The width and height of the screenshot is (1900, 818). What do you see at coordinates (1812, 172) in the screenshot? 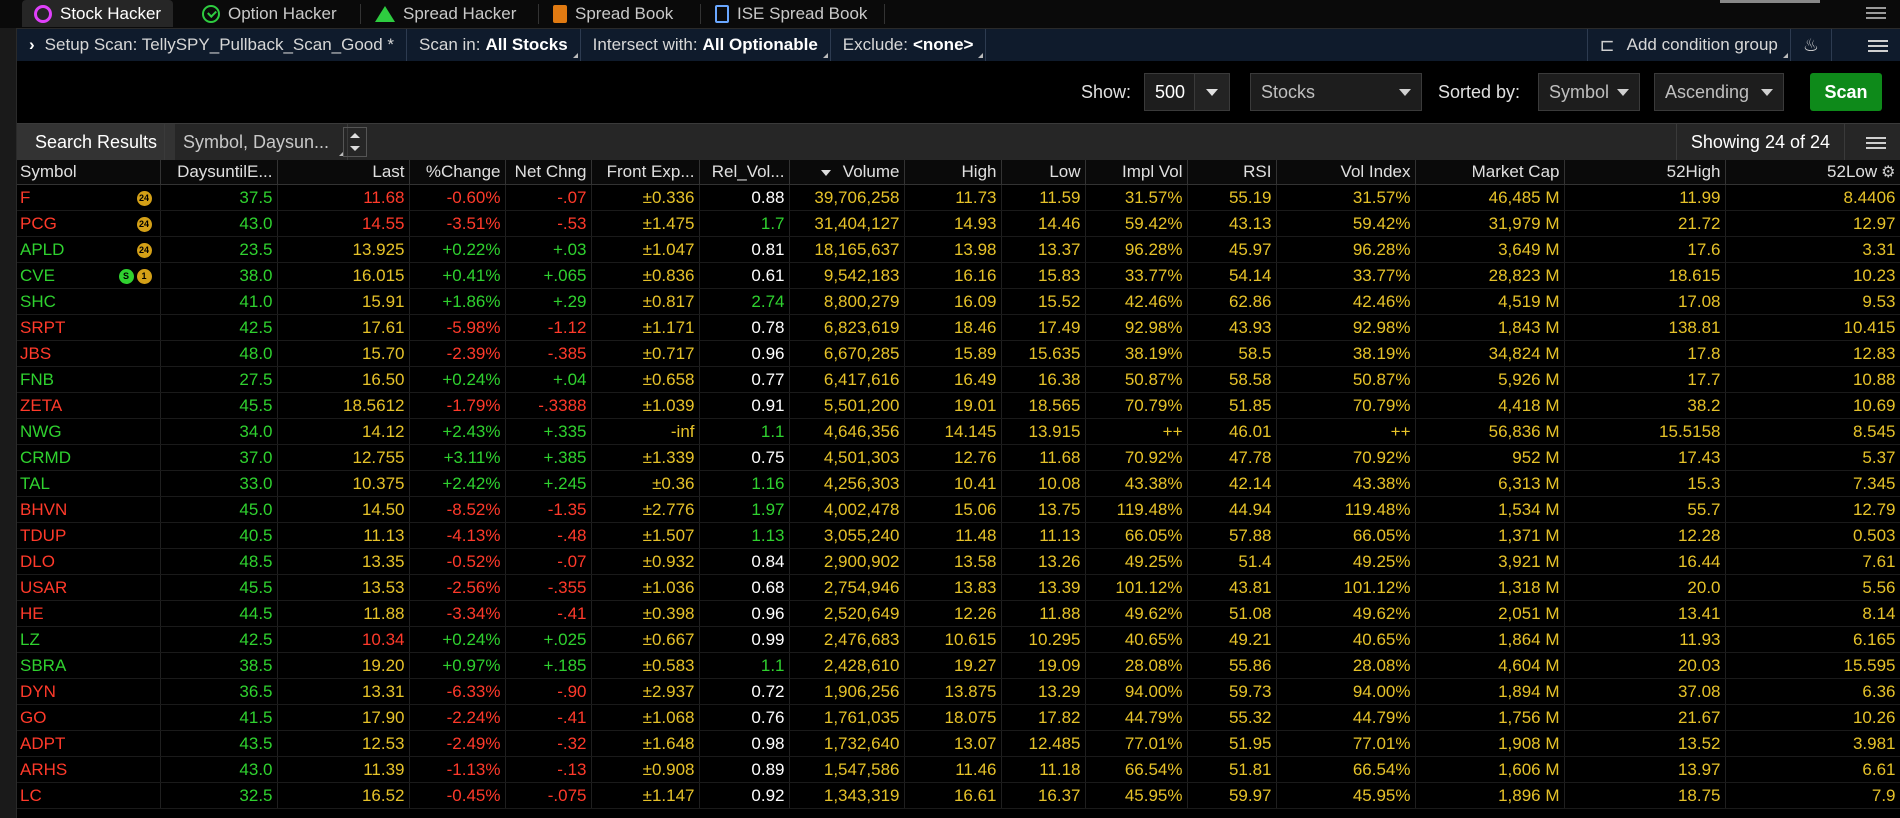
I see `column-header-52low: 52Low ⚙` at bounding box center [1812, 172].